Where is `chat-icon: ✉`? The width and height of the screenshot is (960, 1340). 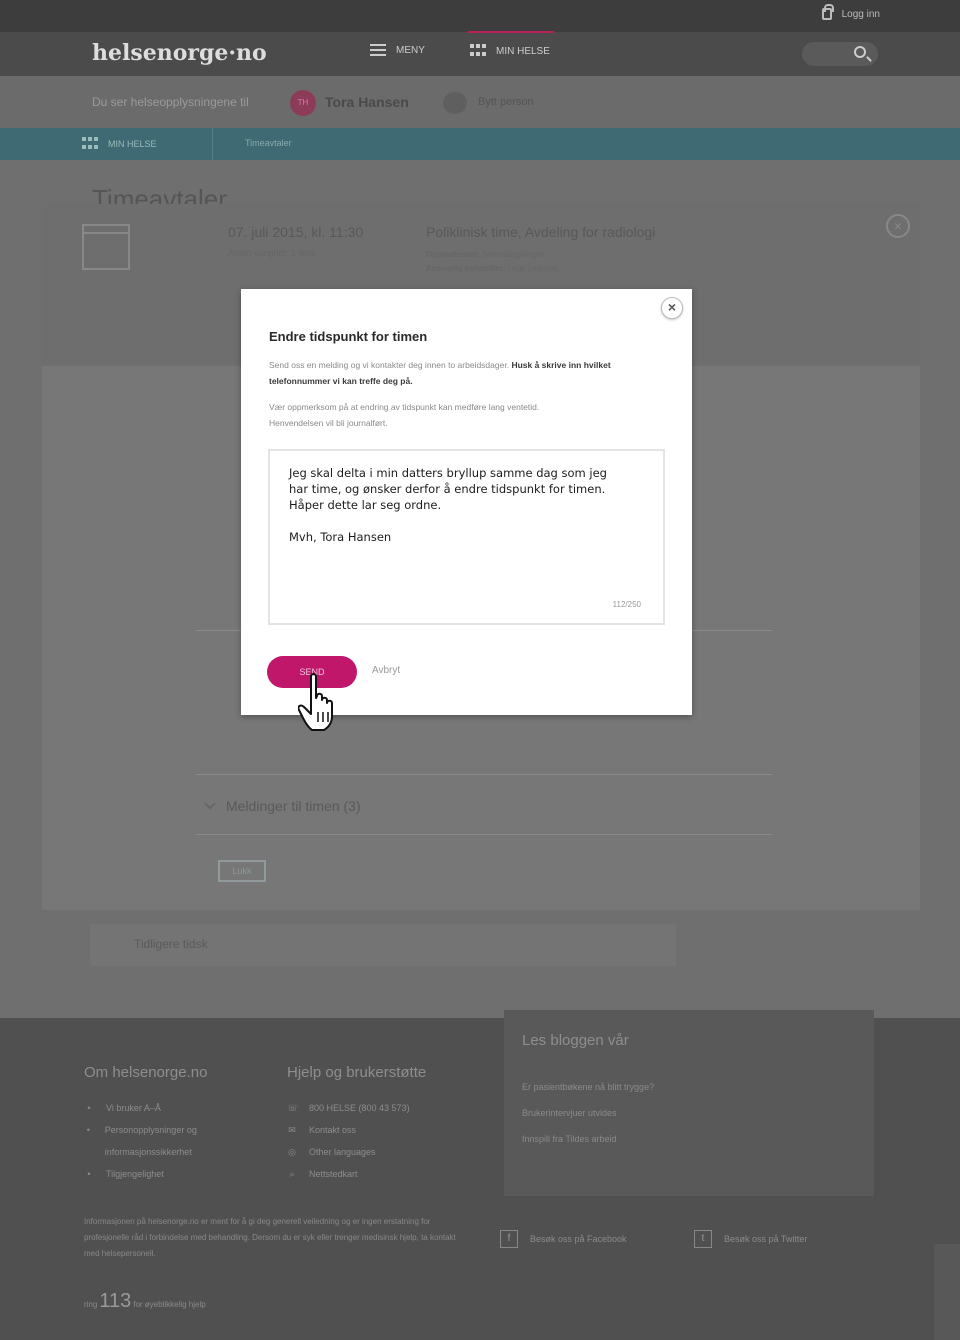 chat-icon: ✉ is located at coordinates (292, 1130).